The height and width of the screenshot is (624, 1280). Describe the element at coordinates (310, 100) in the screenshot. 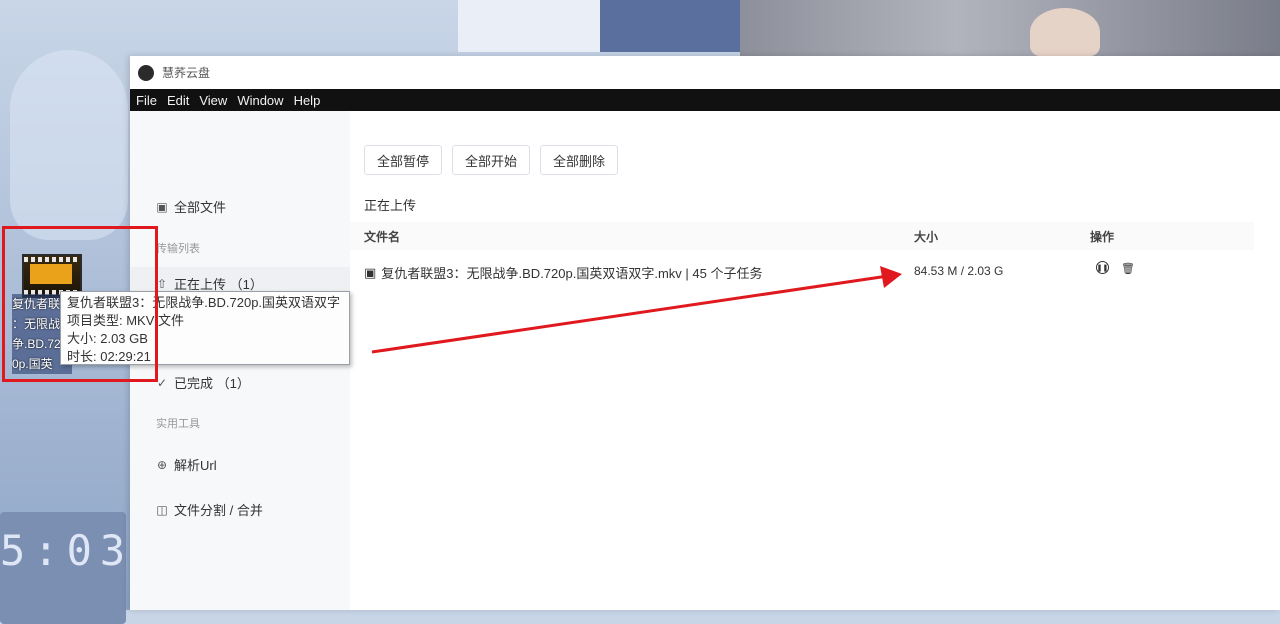

I see `menu-help: Help` at that location.